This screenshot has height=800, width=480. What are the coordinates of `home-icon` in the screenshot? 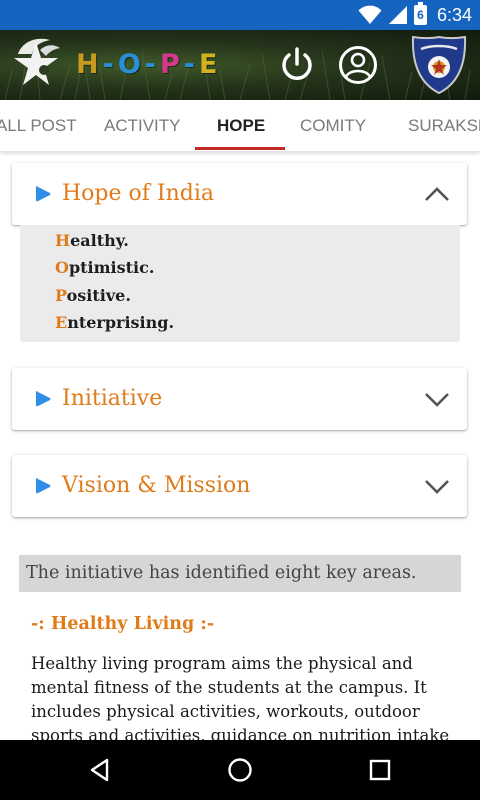 It's located at (240, 770).